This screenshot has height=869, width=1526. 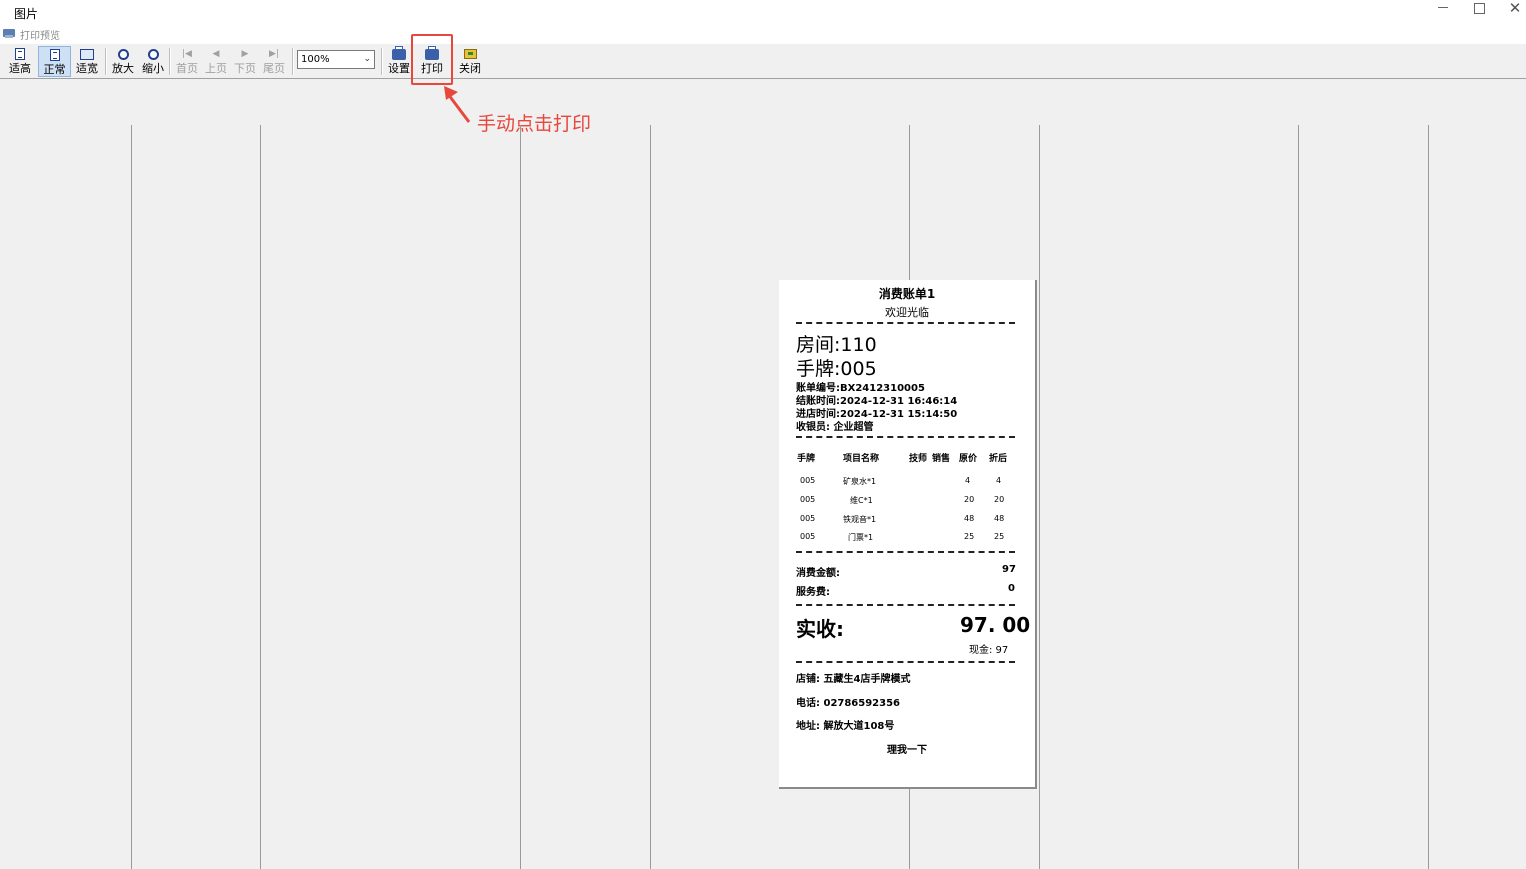 I want to click on preview-subtitle-bar: 打印预览, so click(x=763, y=35).